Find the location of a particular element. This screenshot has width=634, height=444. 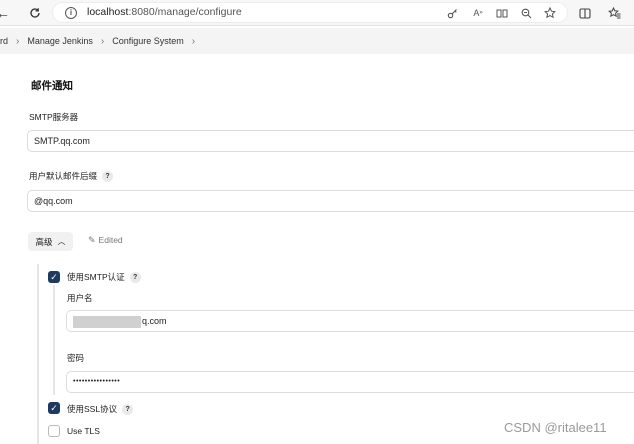

ssl-checkbox: ✓ is located at coordinates (54, 408).